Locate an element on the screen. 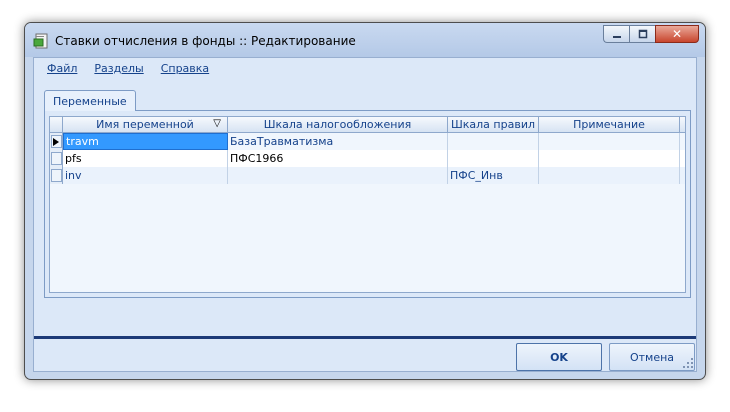  cell-tax-scale: ПФС1966 is located at coordinates (338, 158).